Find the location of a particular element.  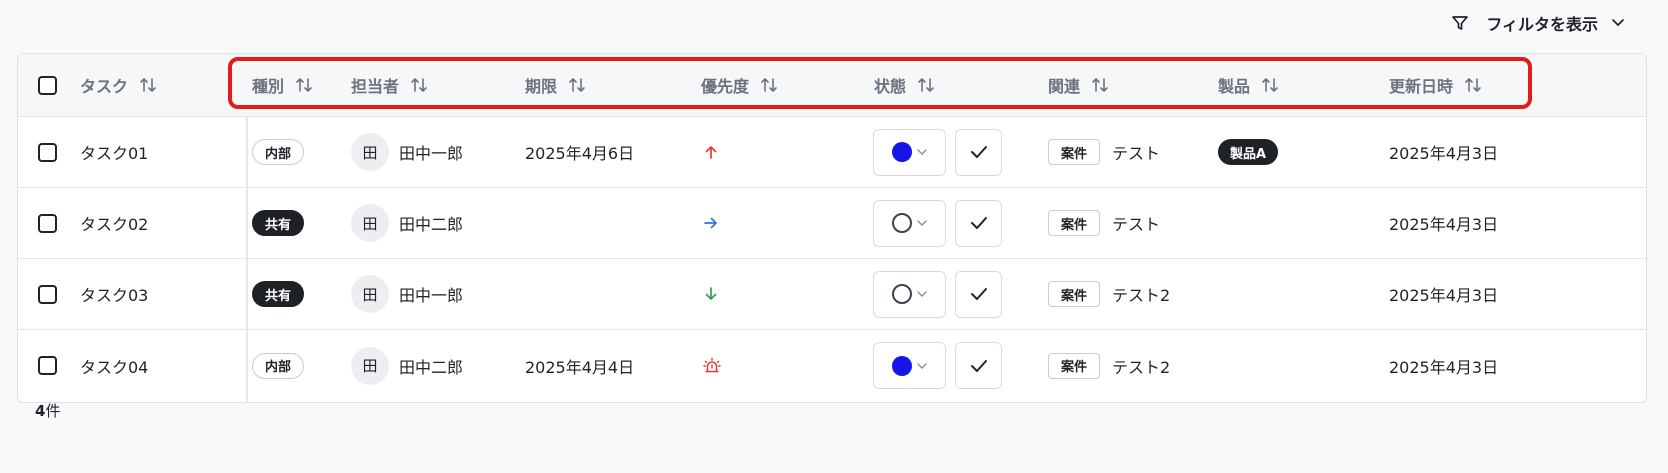

column-header-updated: 更新日時 is located at coordinates (1436, 85).